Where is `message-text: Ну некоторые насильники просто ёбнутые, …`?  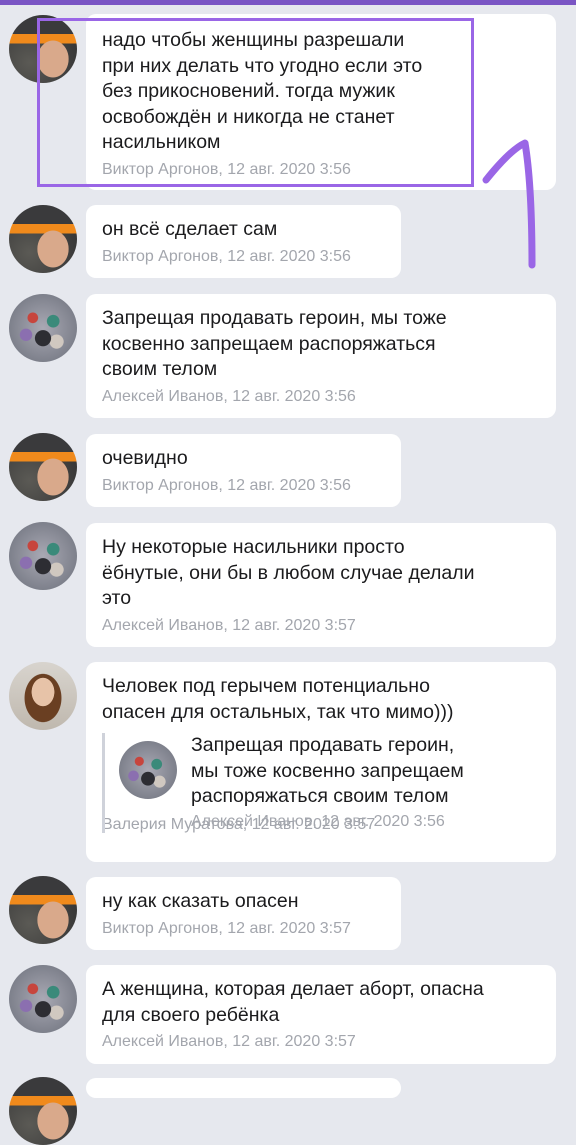 message-text: Ну некоторые насильники просто ёбнутые, … is located at coordinates (288, 572).